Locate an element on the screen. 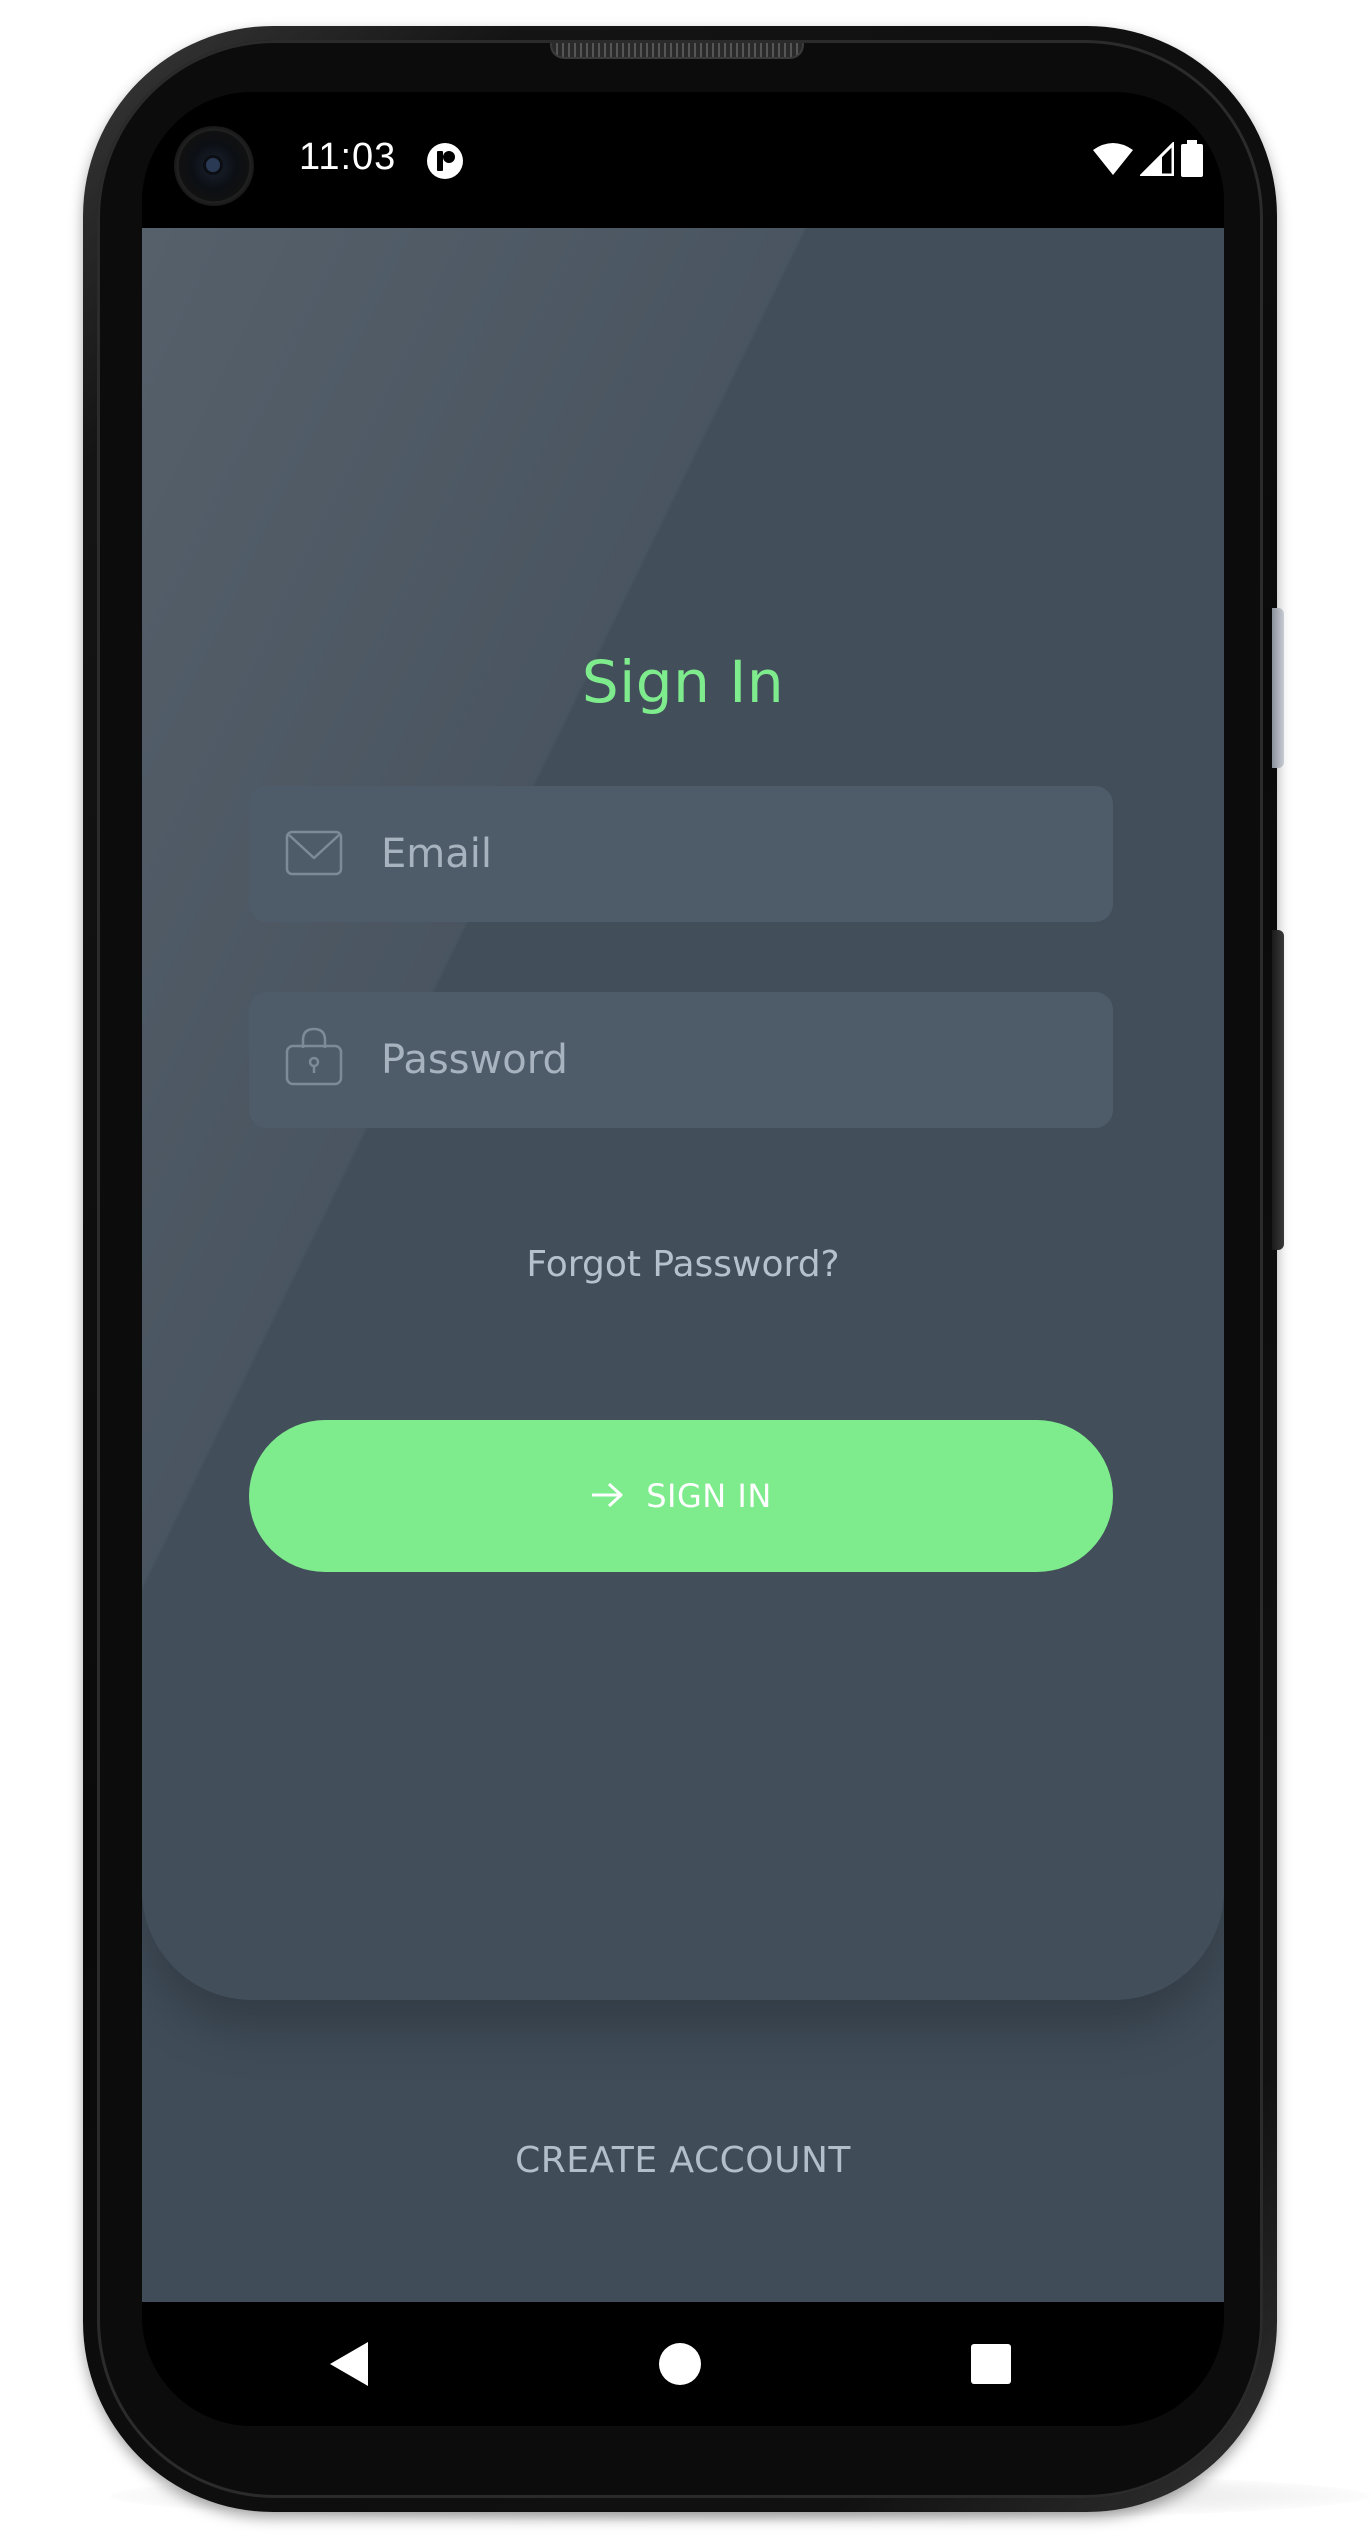  home-icon is located at coordinates (680, 2364).